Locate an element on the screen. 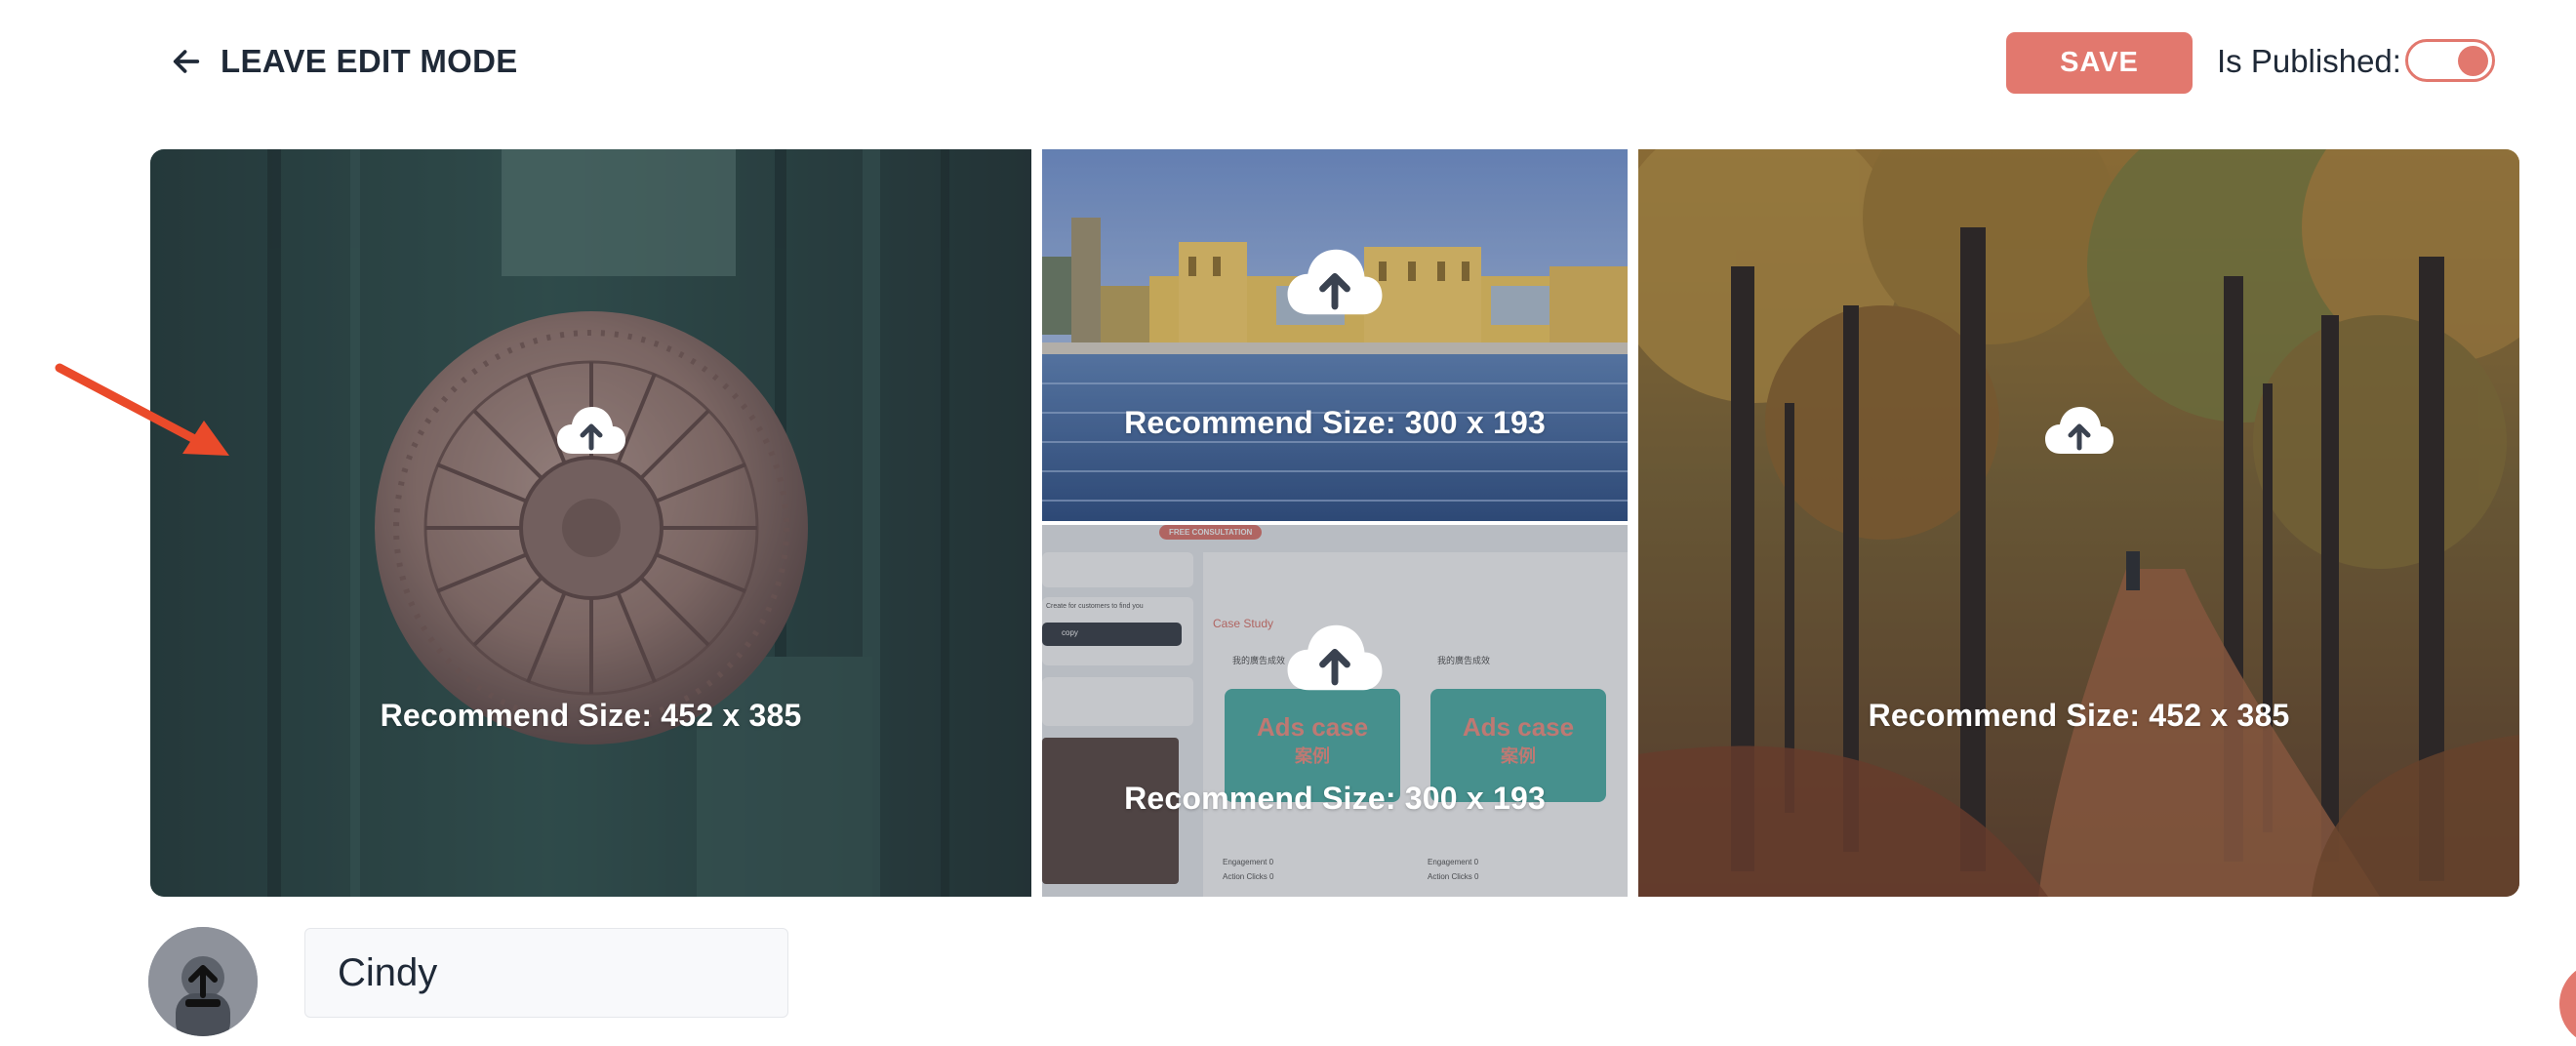 The width and height of the screenshot is (2576, 1046). save-button: SAVE is located at coordinates (2099, 63).